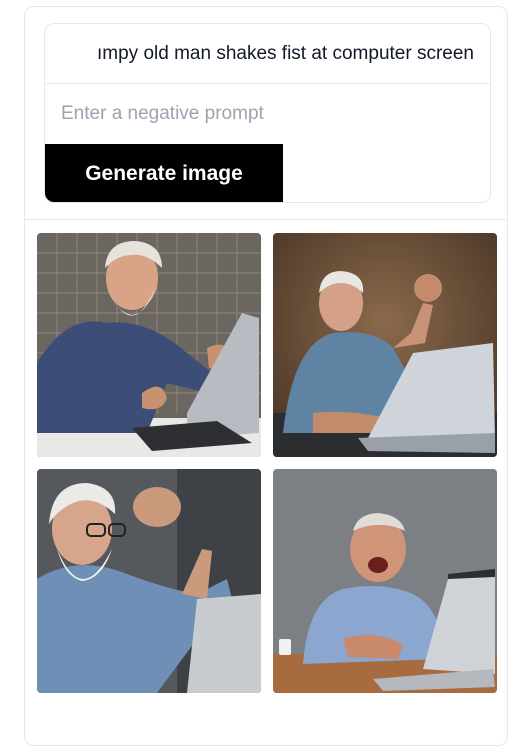  I want to click on old-man-glasses-fist-image, so click(149, 581).